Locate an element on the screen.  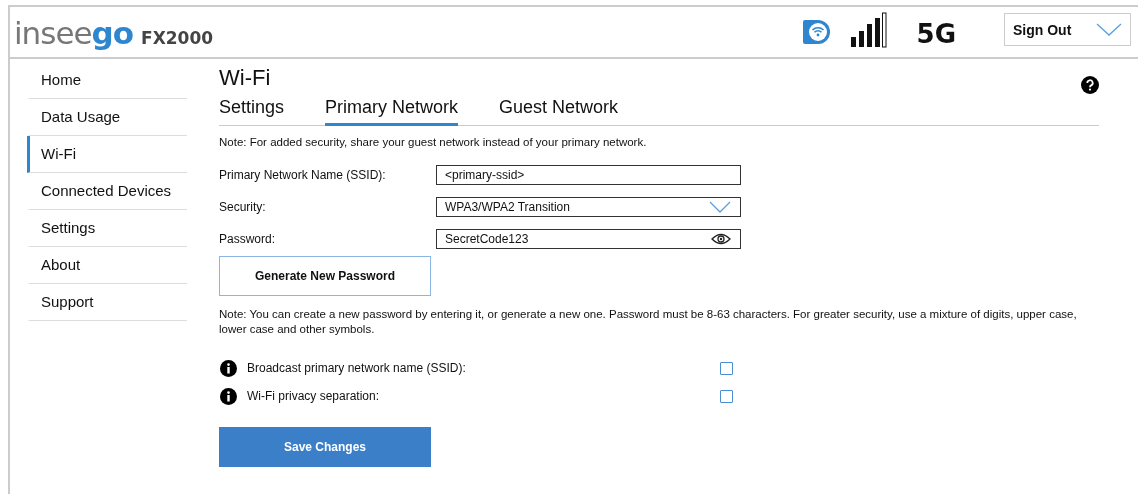
signal-icon is located at coordinates (868, 30).